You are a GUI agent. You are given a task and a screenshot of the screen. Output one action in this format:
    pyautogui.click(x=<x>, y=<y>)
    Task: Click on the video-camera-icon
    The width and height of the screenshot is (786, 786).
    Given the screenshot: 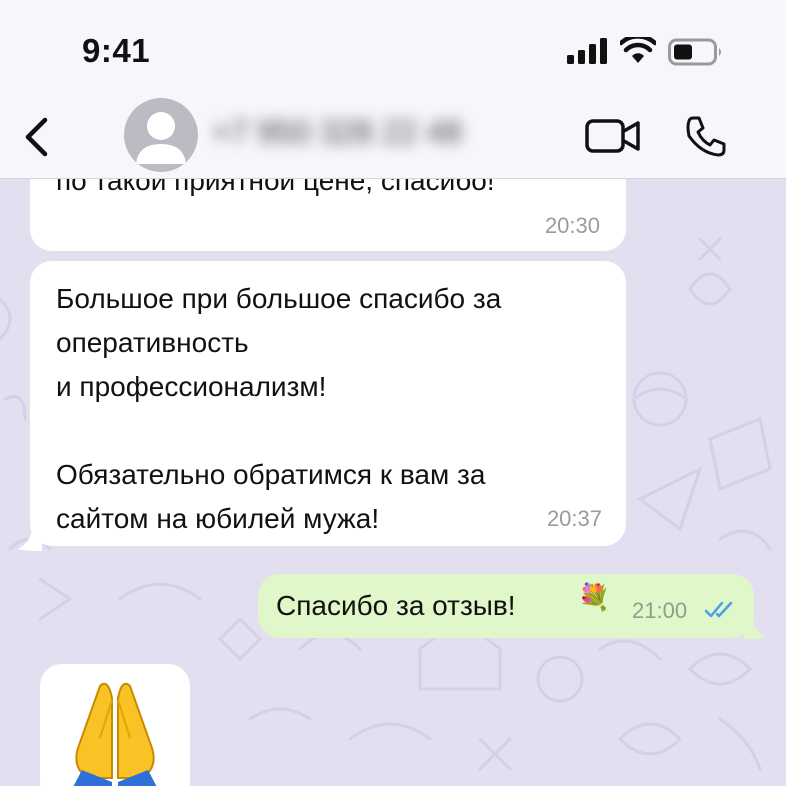 What is the action you would take?
    pyautogui.click(x=613, y=136)
    